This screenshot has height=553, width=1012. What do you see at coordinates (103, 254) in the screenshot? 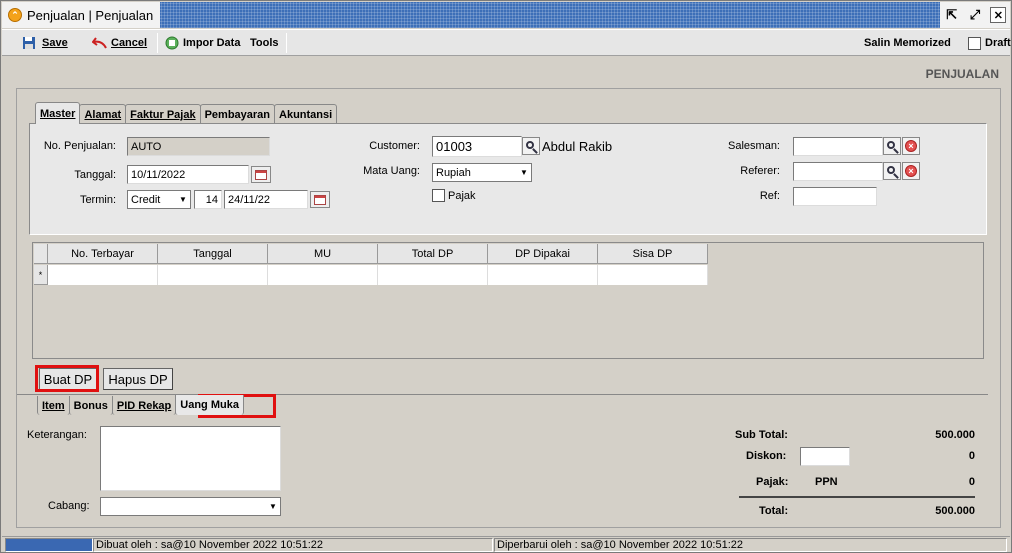
I see `column-header: No. Terbayar` at bounding box center [103, 254].